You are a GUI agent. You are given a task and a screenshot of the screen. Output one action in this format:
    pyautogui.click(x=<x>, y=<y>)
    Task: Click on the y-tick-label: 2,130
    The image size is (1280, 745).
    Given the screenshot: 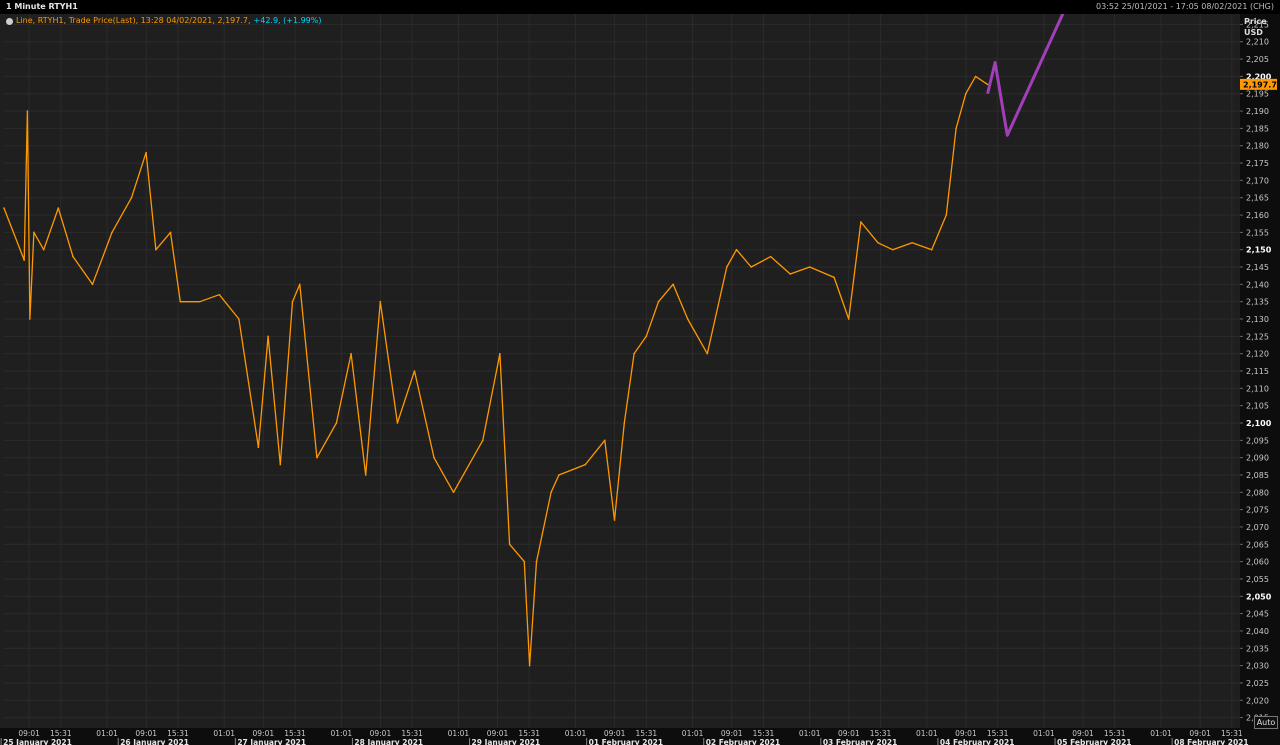 What is the action you would take?
    pyautogui.click(x=1257, y=319)
    